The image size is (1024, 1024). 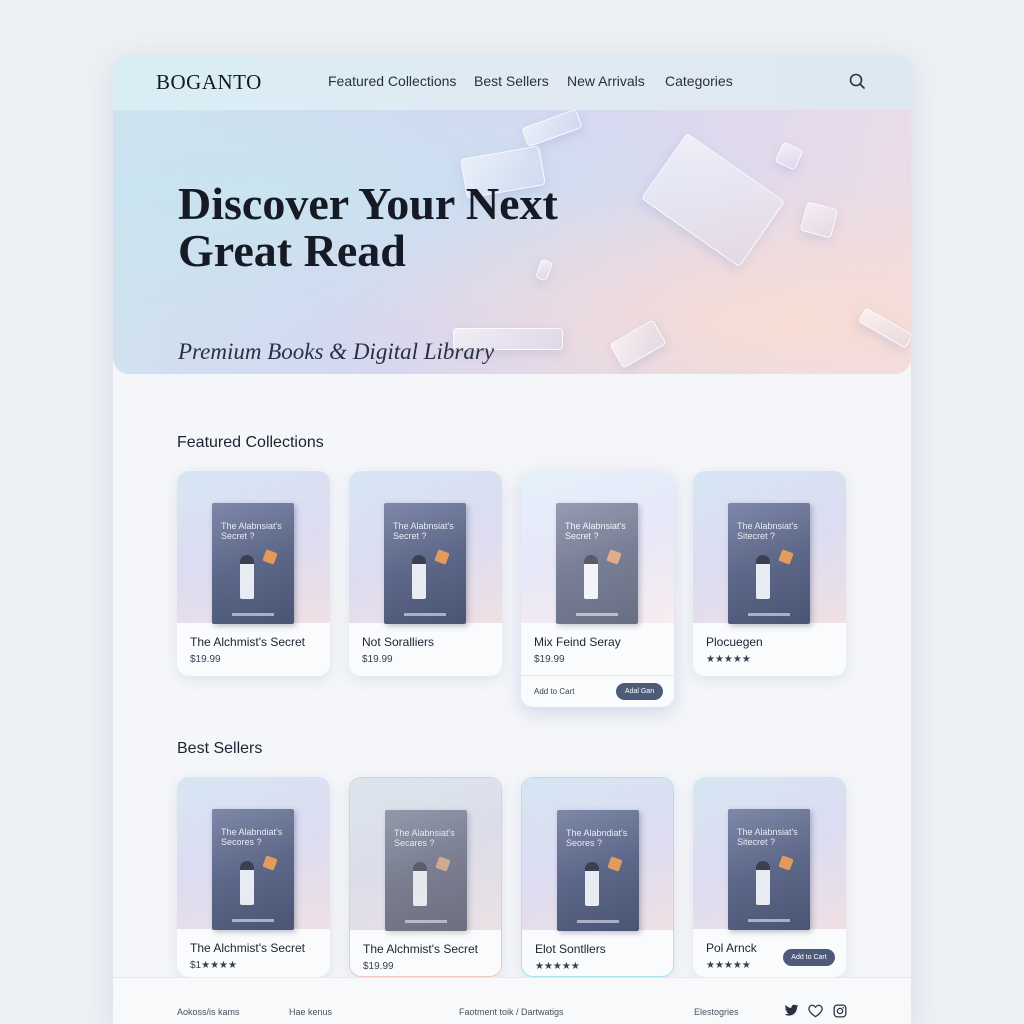 What do you see at coordinates (815, 1011) in the screenshot?
I see `heart-icon` at bounding box center [815, 1011].